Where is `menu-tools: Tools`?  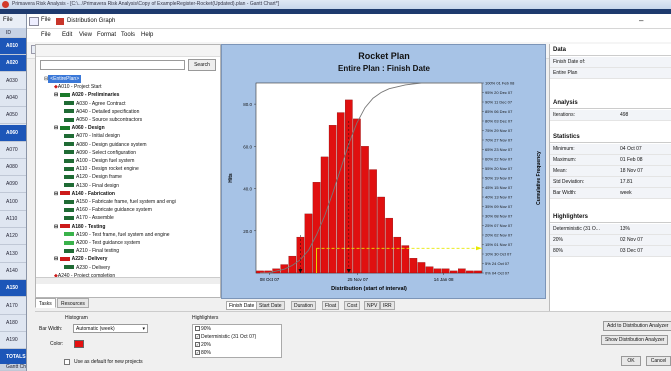
menu-tools: Tools is located at coordinates (128, 35).